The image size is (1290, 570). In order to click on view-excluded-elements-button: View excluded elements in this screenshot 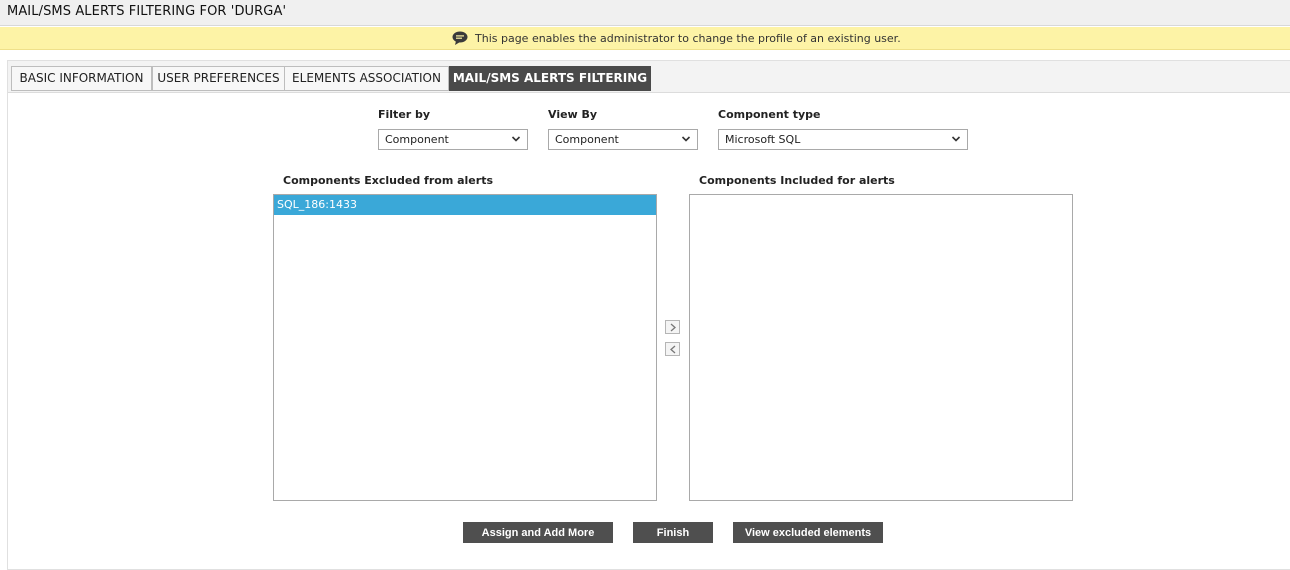, I will do `click(808, 532)`.